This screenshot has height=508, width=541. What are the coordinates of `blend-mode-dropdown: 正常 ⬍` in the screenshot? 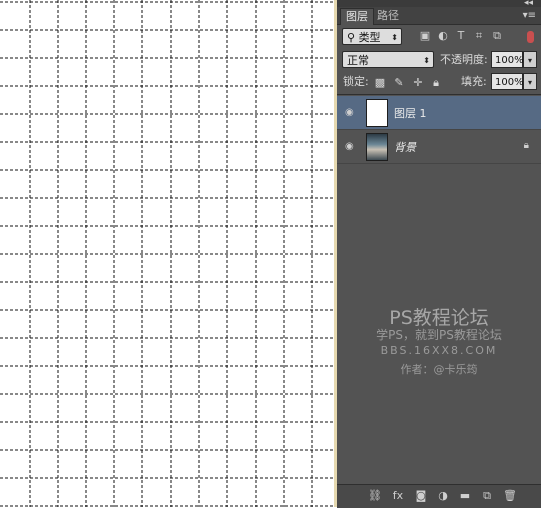 It's located at (388, 59).